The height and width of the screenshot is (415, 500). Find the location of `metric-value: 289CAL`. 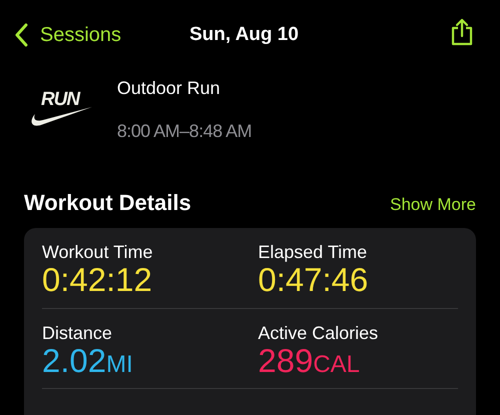

metric-value: 289CAL is located at coordinates (309, 361).